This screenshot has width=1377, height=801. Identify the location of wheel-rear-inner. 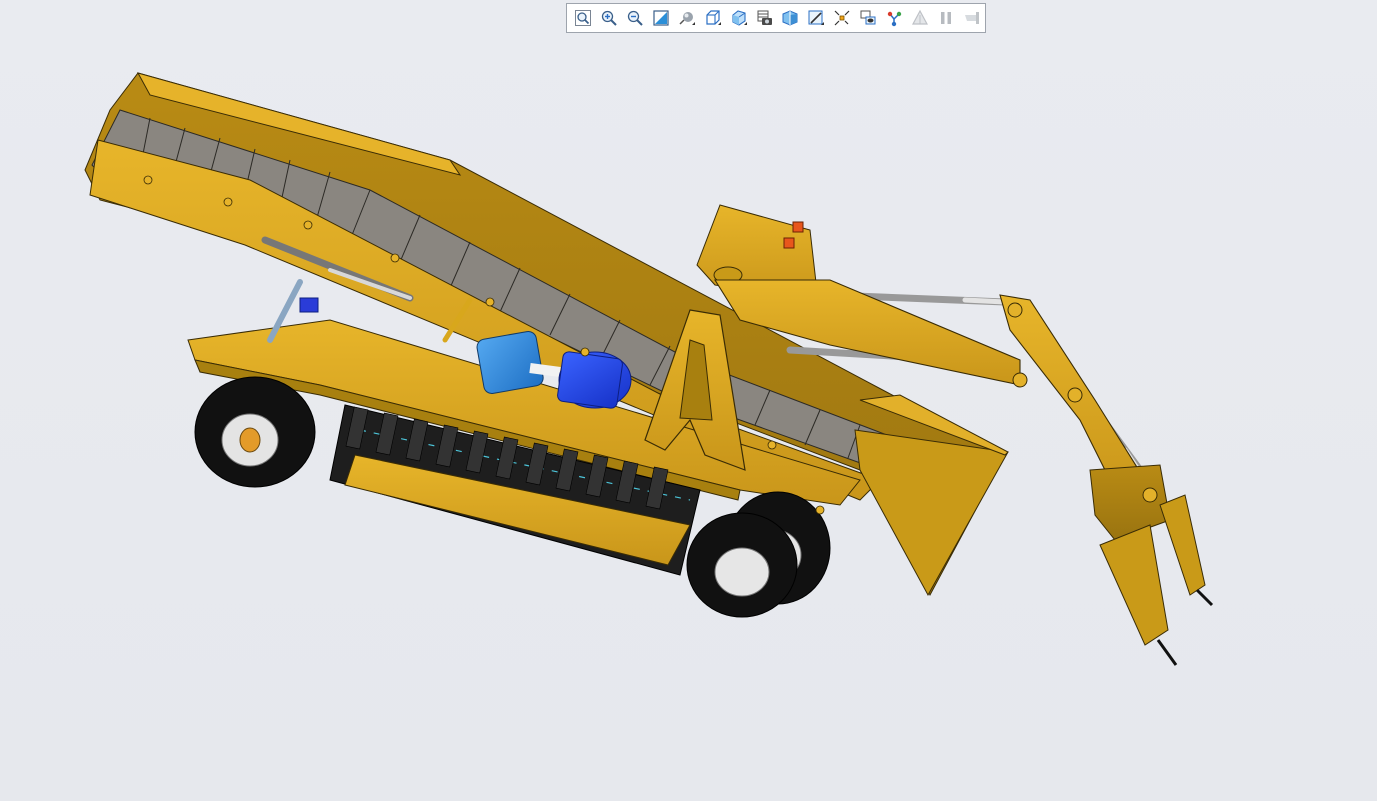
(742, 565).